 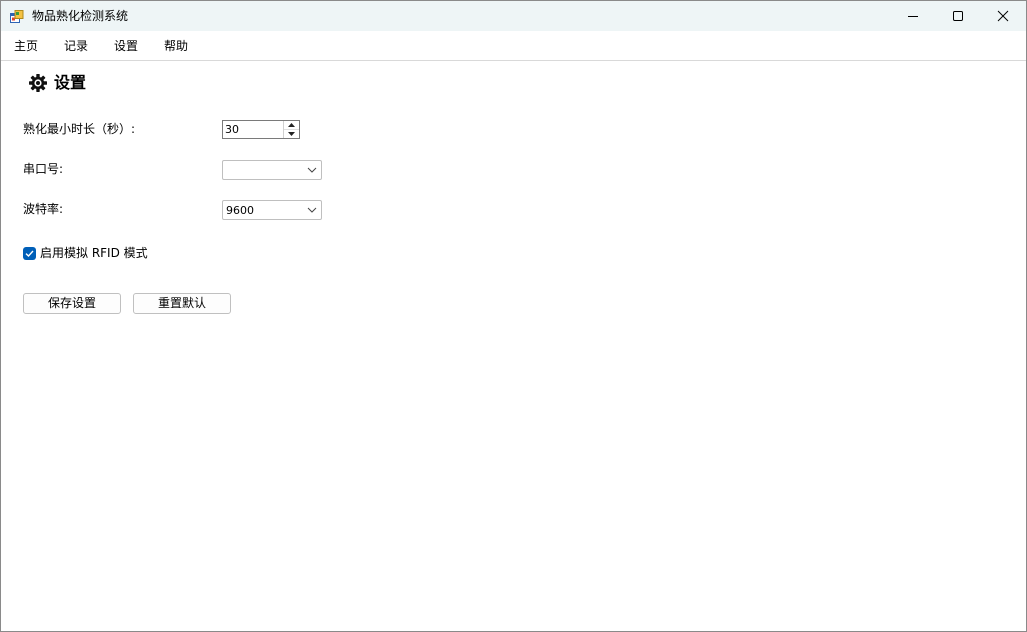 I want to click on gear-icon, so click(x=38, y=83).